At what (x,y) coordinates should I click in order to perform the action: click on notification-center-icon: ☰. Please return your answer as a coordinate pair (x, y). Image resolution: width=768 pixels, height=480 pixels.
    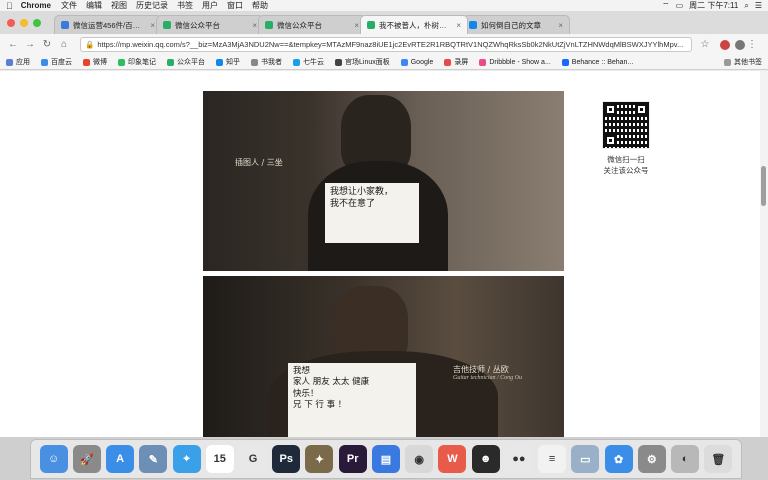
    Looking at the image, I should click on (758, 5).